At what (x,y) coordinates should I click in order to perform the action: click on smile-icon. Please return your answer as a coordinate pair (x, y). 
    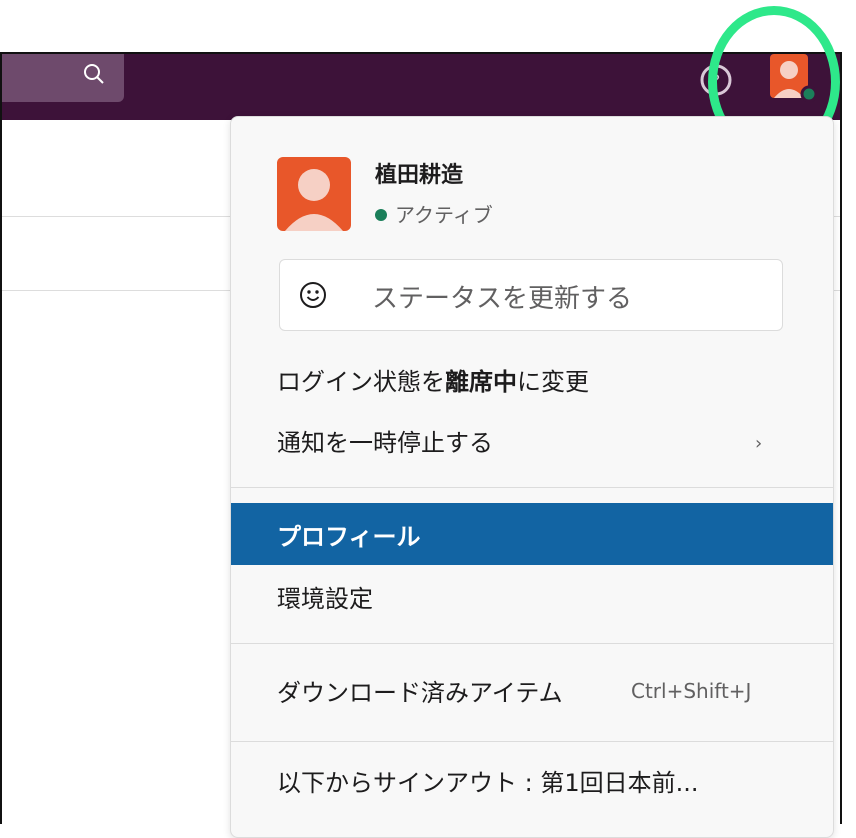
    Looking at the image, I should click on (313, 295).